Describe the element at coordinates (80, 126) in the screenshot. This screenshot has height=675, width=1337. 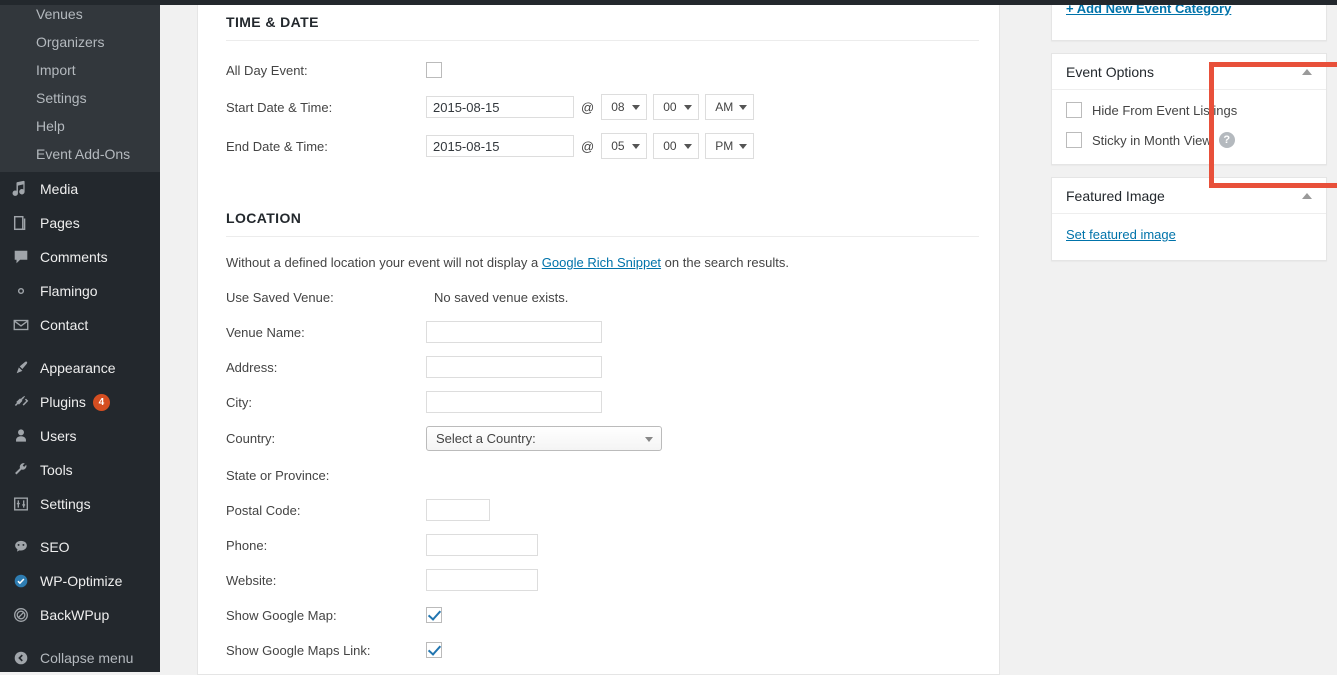
I see `sidebar-subitem-help: Help` at that location.